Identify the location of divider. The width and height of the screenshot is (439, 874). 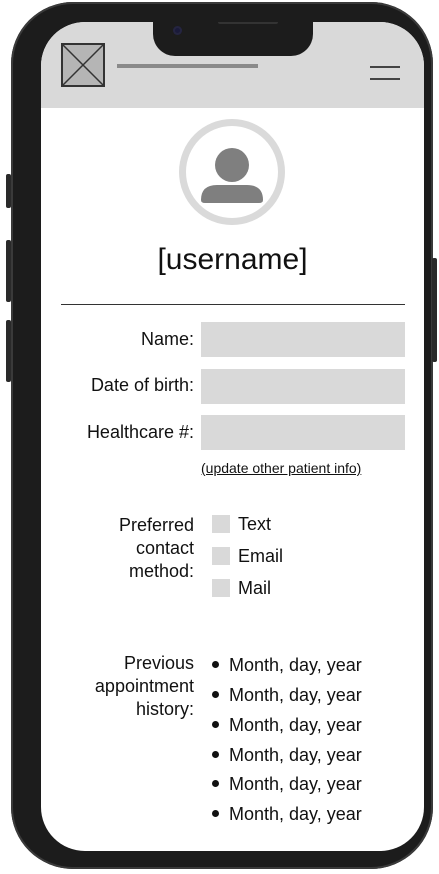
(233, 304).